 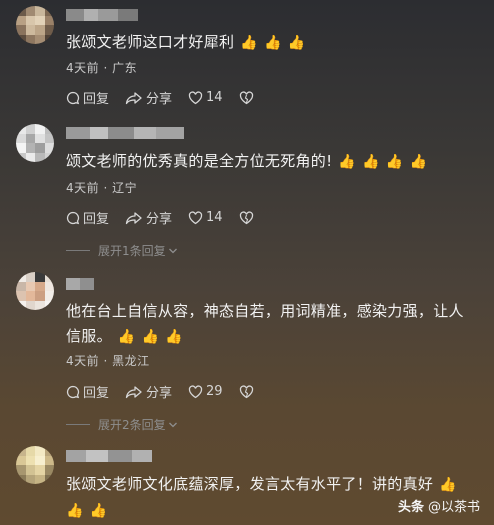 I want to click on comment-content: 张颂文老师这口才好犀利, so click(x=150, y=42).